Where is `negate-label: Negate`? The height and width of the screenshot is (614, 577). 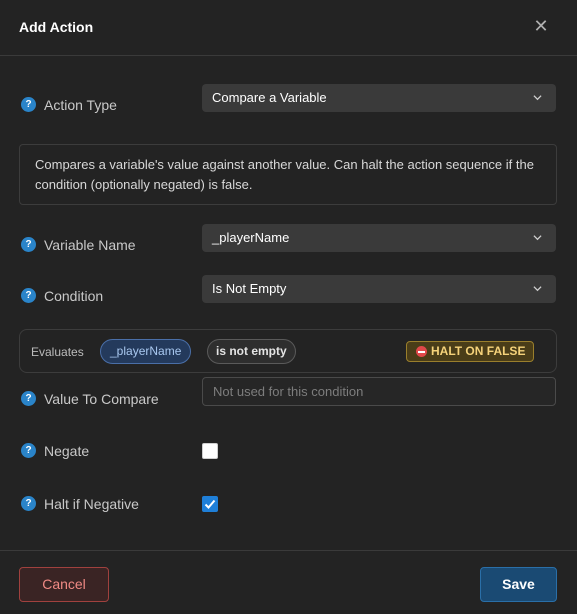 negate-label: Negate is located at coordinates (67, 451).